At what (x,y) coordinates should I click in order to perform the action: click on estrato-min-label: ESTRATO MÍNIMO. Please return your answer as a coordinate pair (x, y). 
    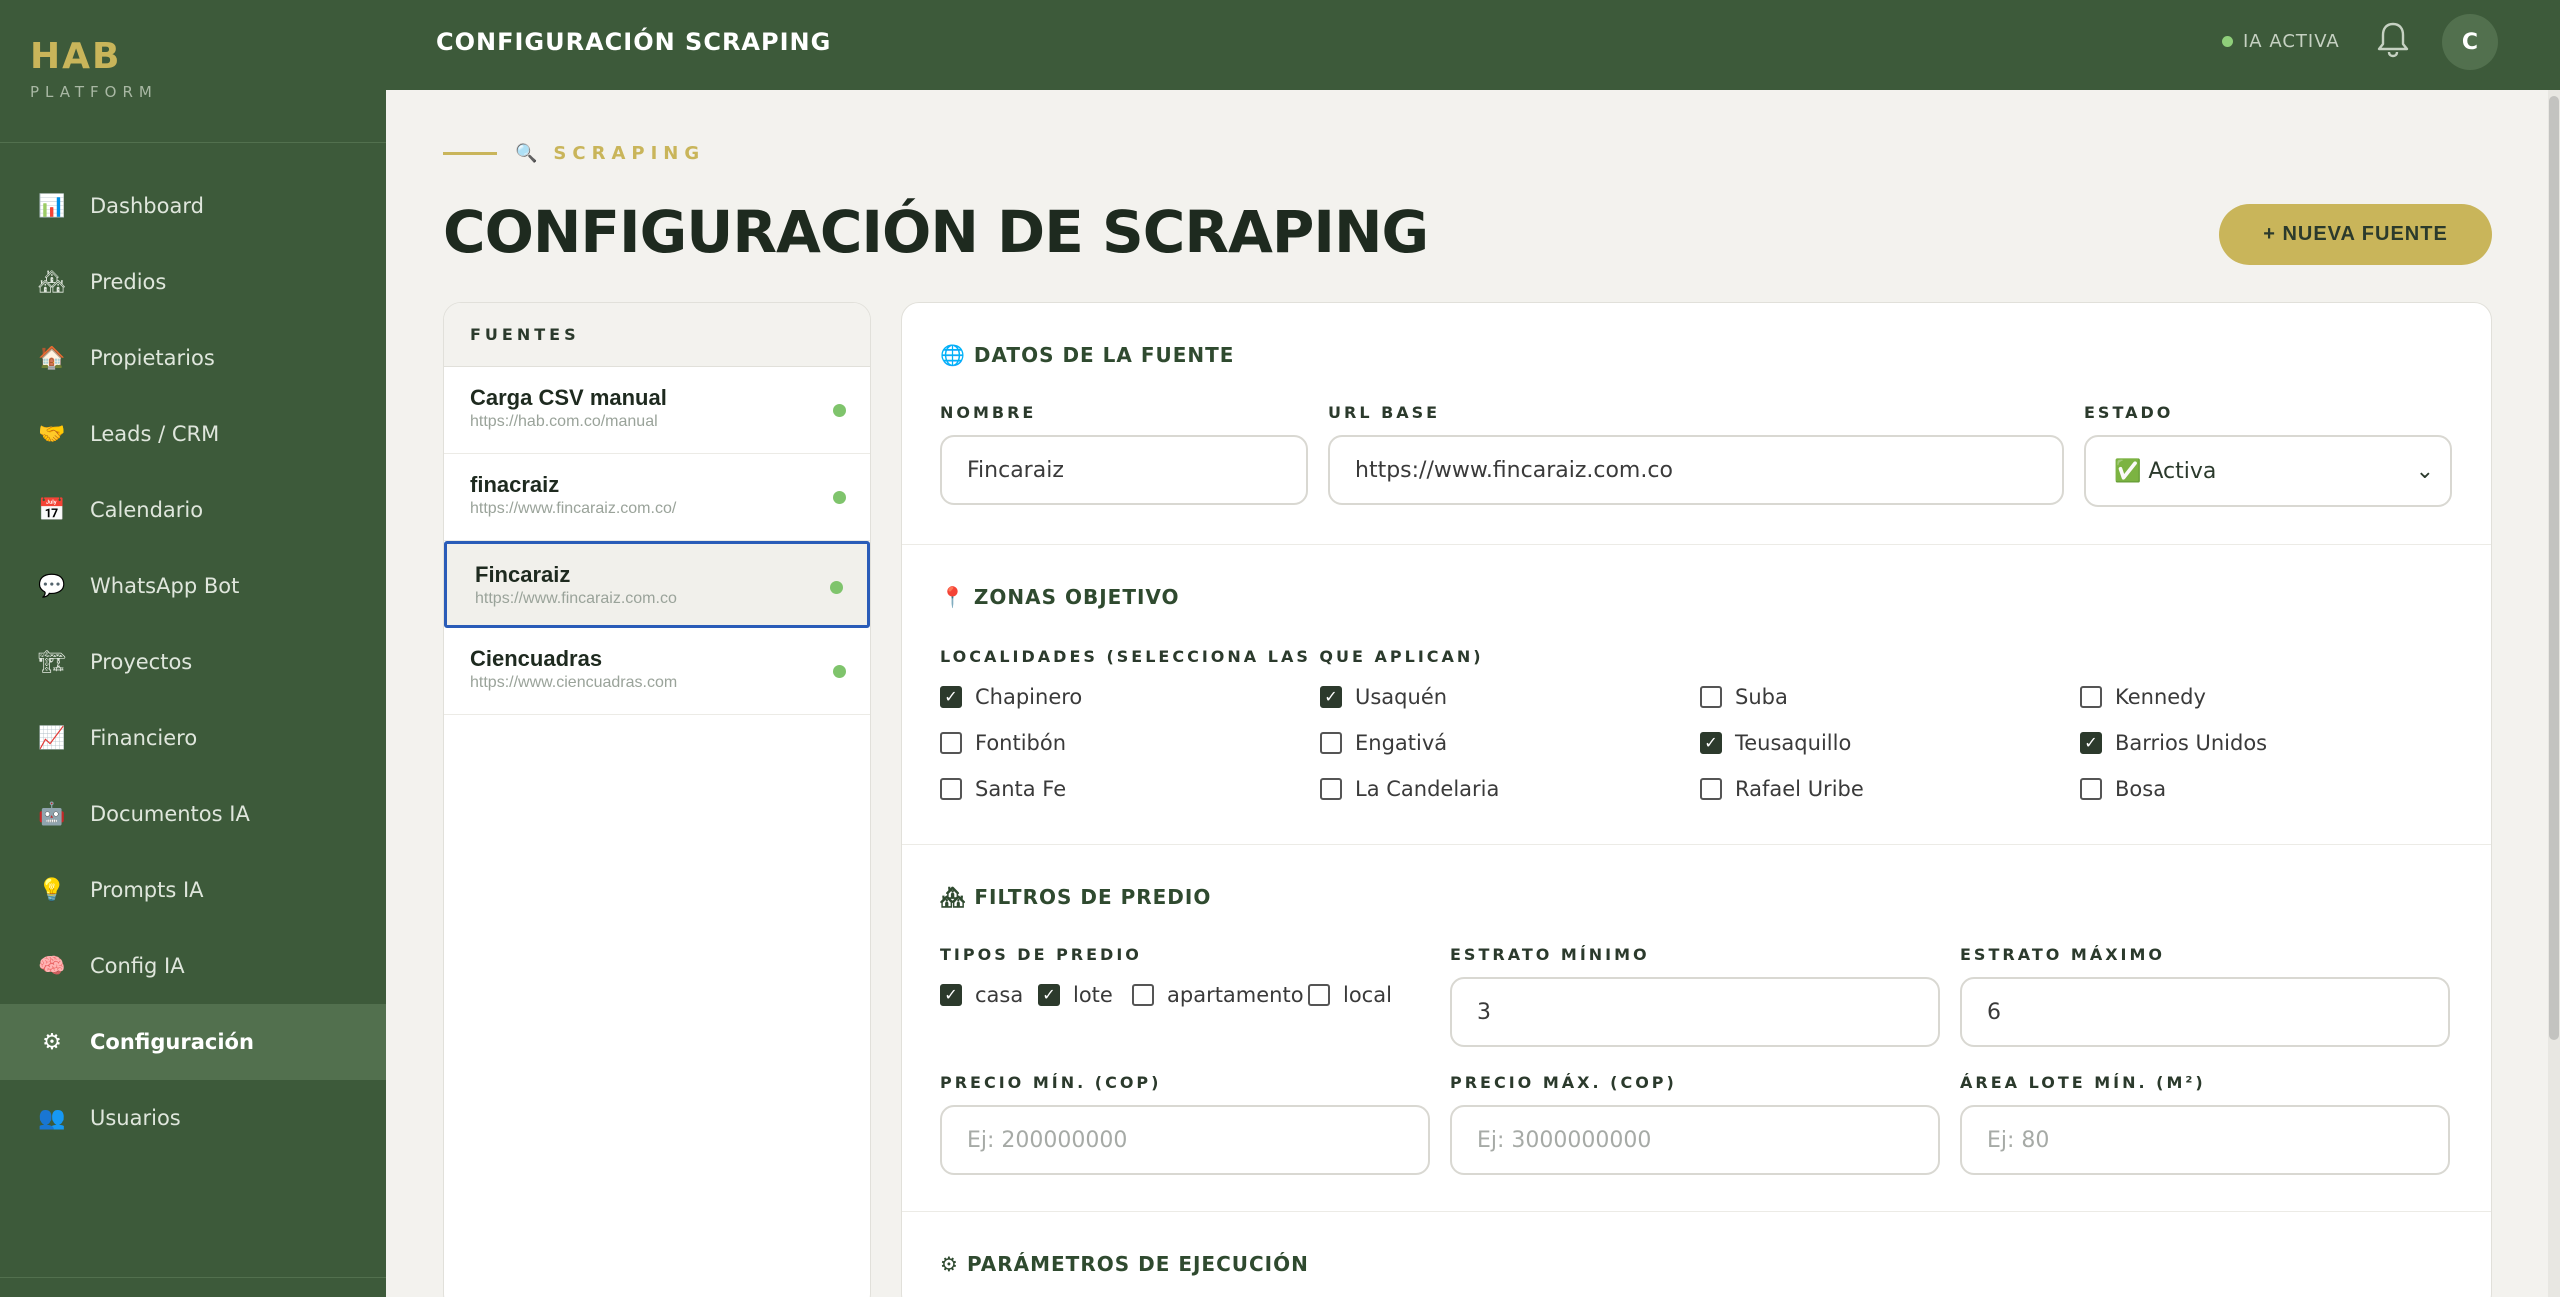
    Looking at the image, I should click on (1550, 954).